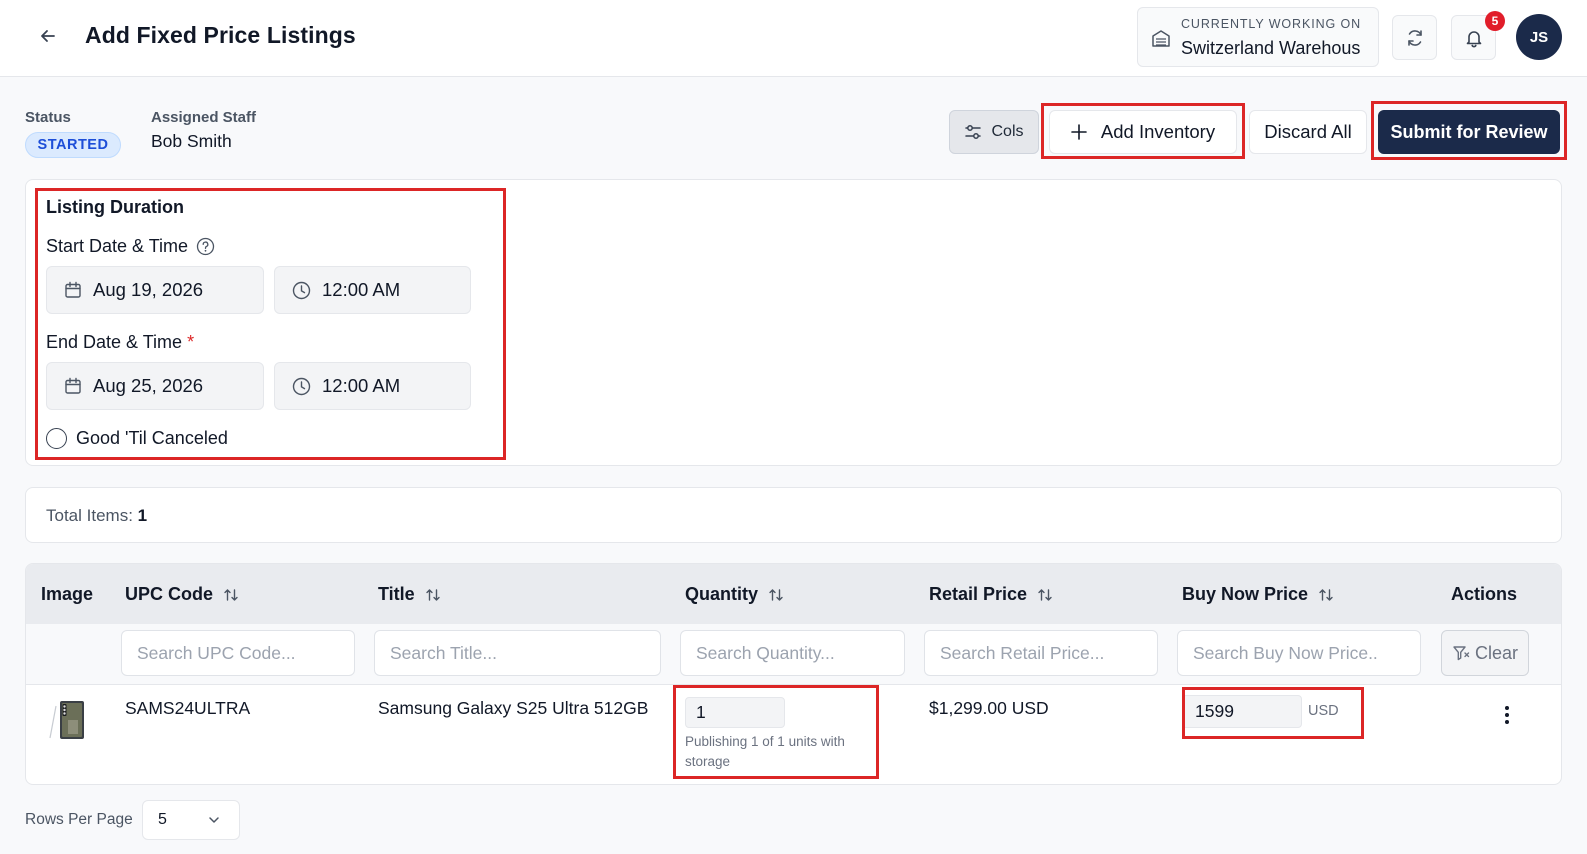 The image size is (1587, 854). I want to click on notification-badge: 5, so click(1495, 21).